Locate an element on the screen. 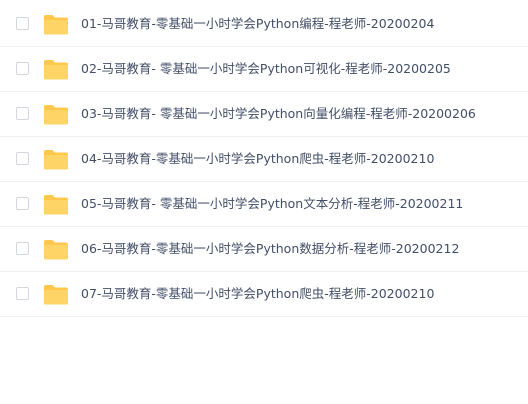  file-name: 06-马哥教育-零基础一小时学会Python数据分析-程老师-20200212 is located at coordinates (270, 249).